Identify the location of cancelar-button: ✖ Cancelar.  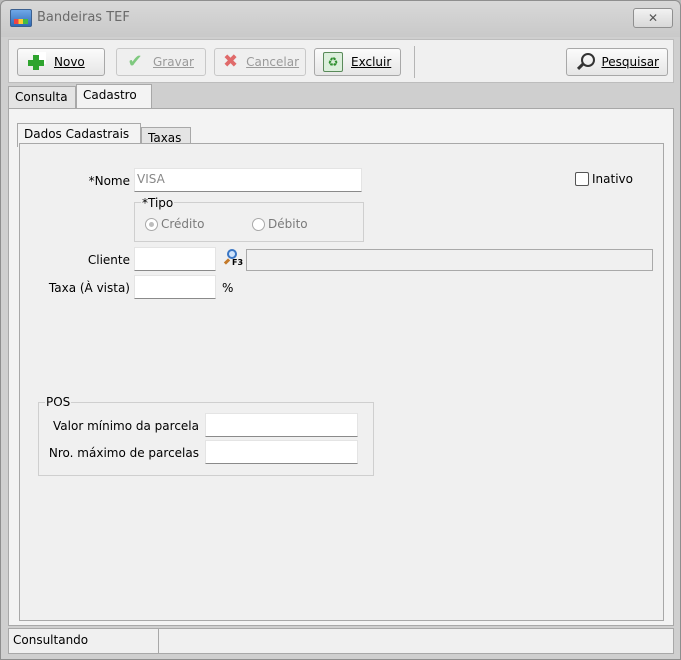
(260, 62).